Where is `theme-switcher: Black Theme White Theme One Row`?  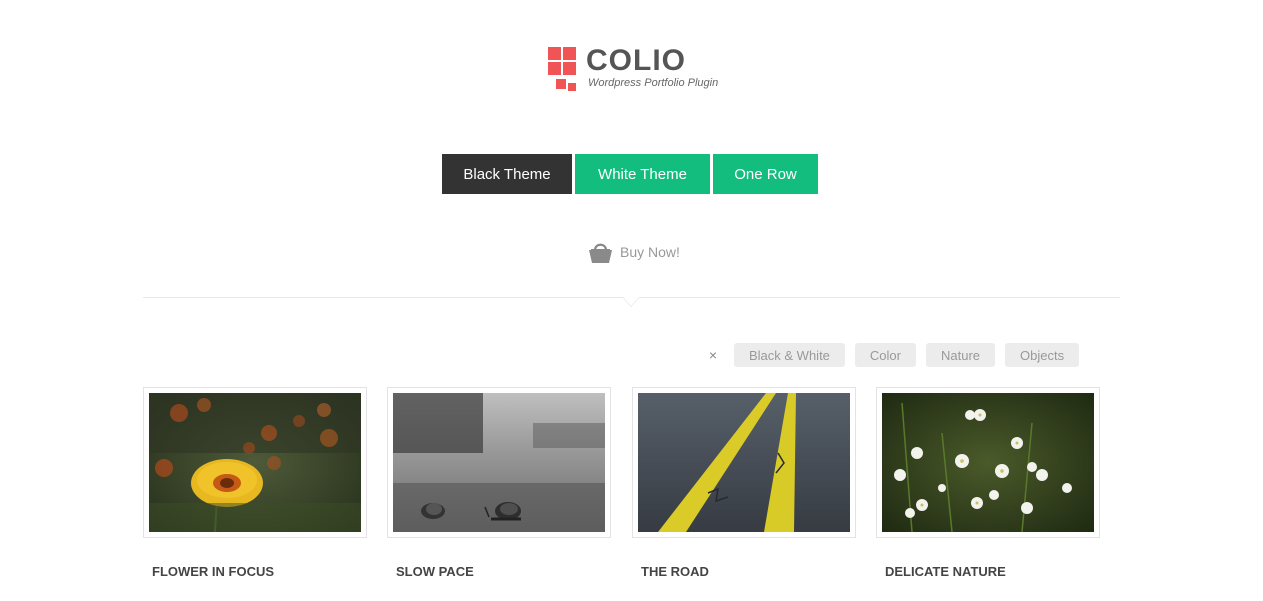
theme-switcher: Black Theme White Theme One Row is located at coordinates (630, 174).